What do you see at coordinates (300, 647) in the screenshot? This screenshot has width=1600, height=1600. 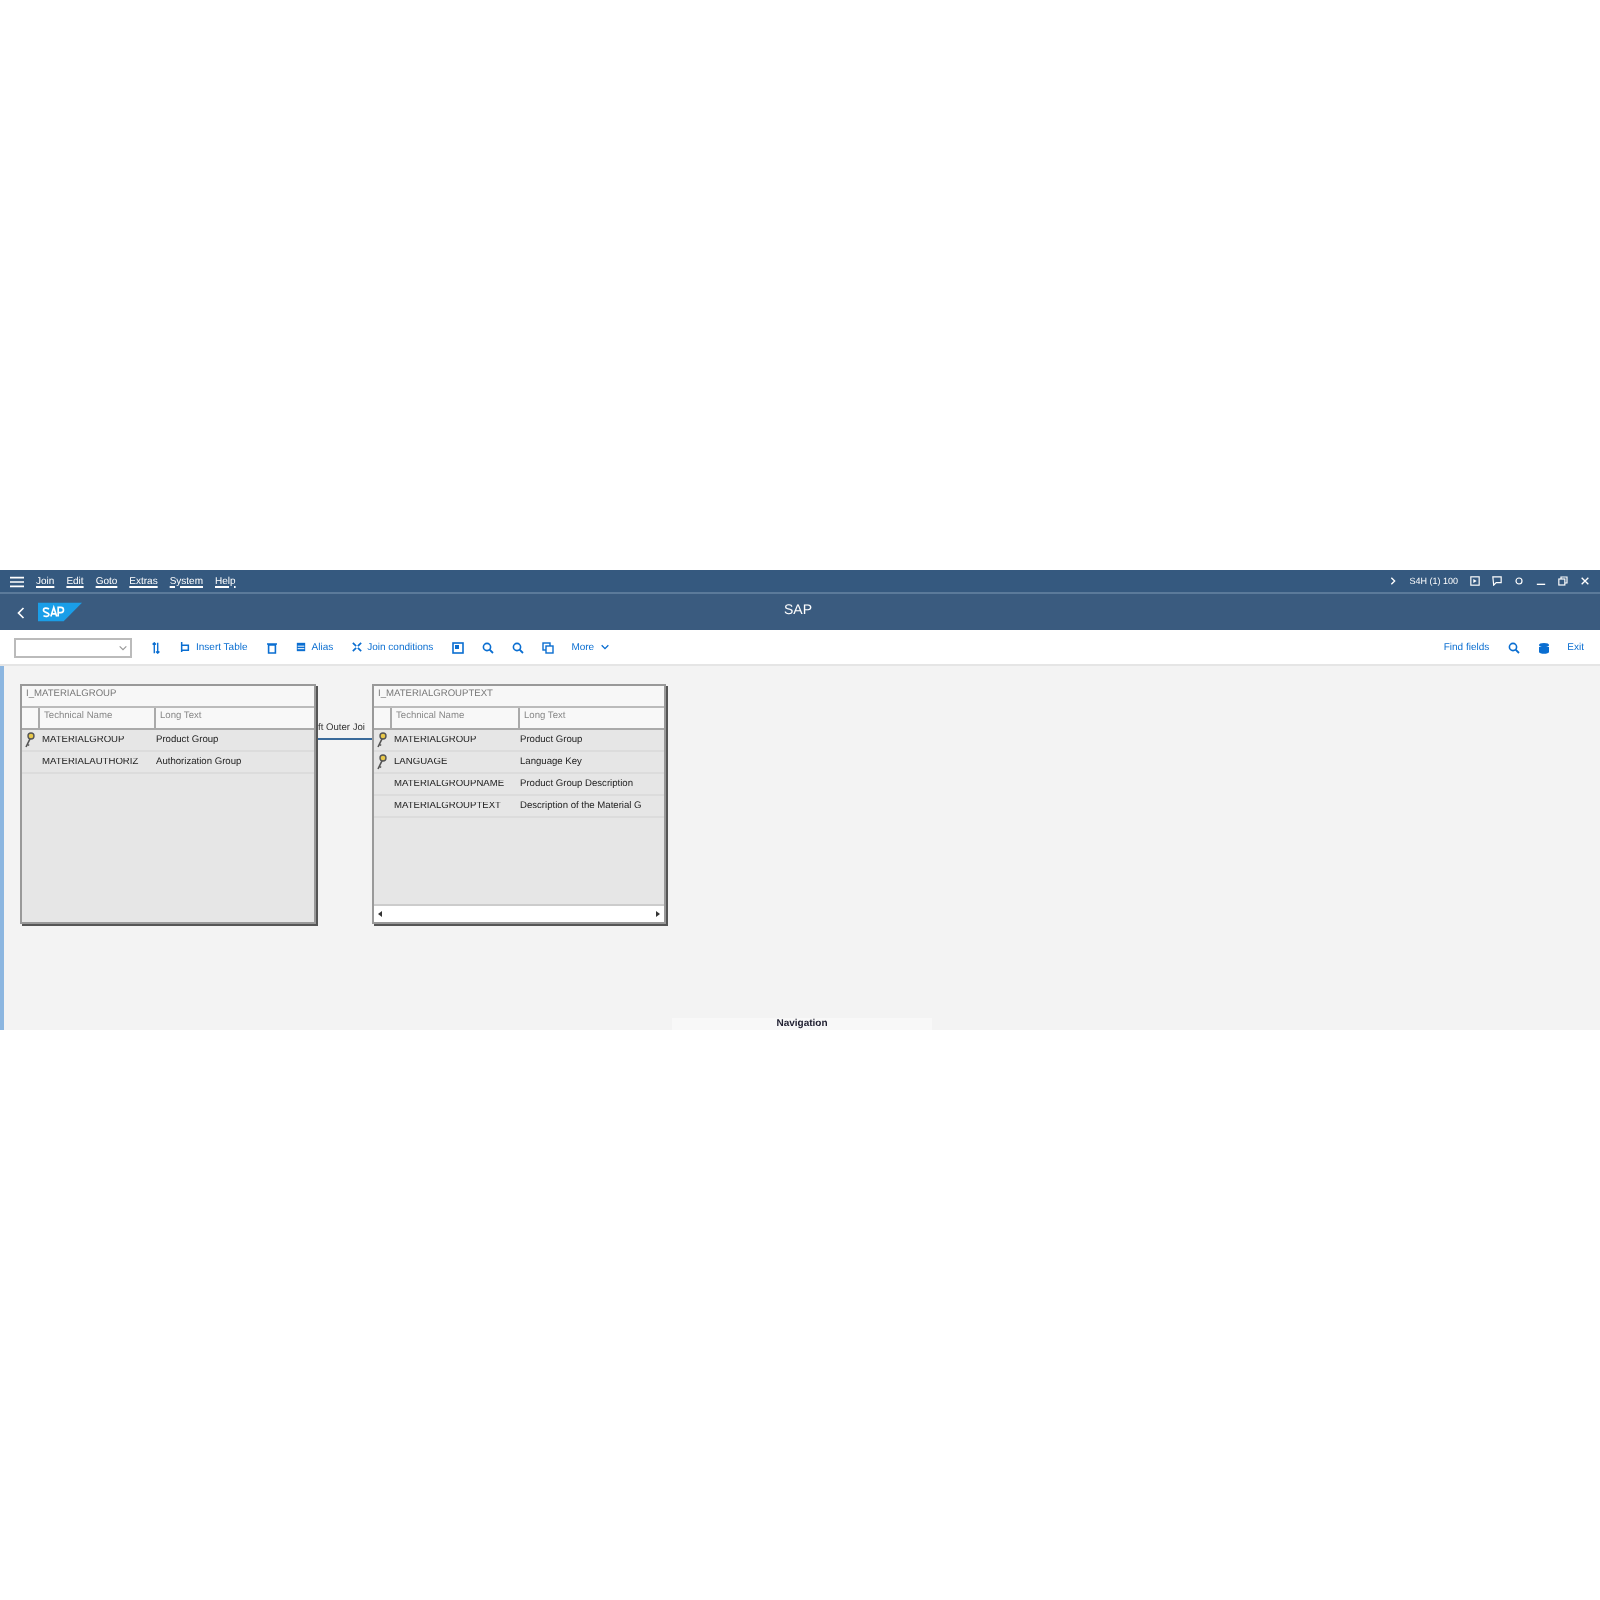 I see `list-icon` at bounding box center [300, 647].